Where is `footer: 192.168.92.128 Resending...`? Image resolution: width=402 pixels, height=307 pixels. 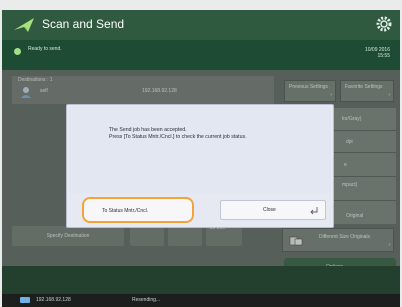
footer: 192.168.92.128 Resending... is located at coordinates (201, 300).